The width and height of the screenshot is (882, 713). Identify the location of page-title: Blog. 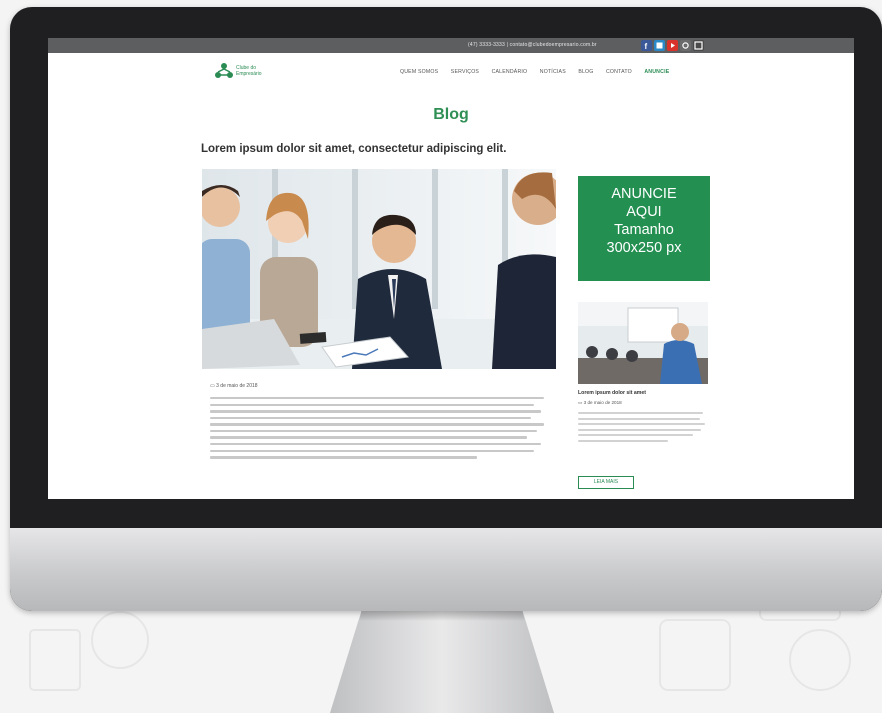
(451, 114).